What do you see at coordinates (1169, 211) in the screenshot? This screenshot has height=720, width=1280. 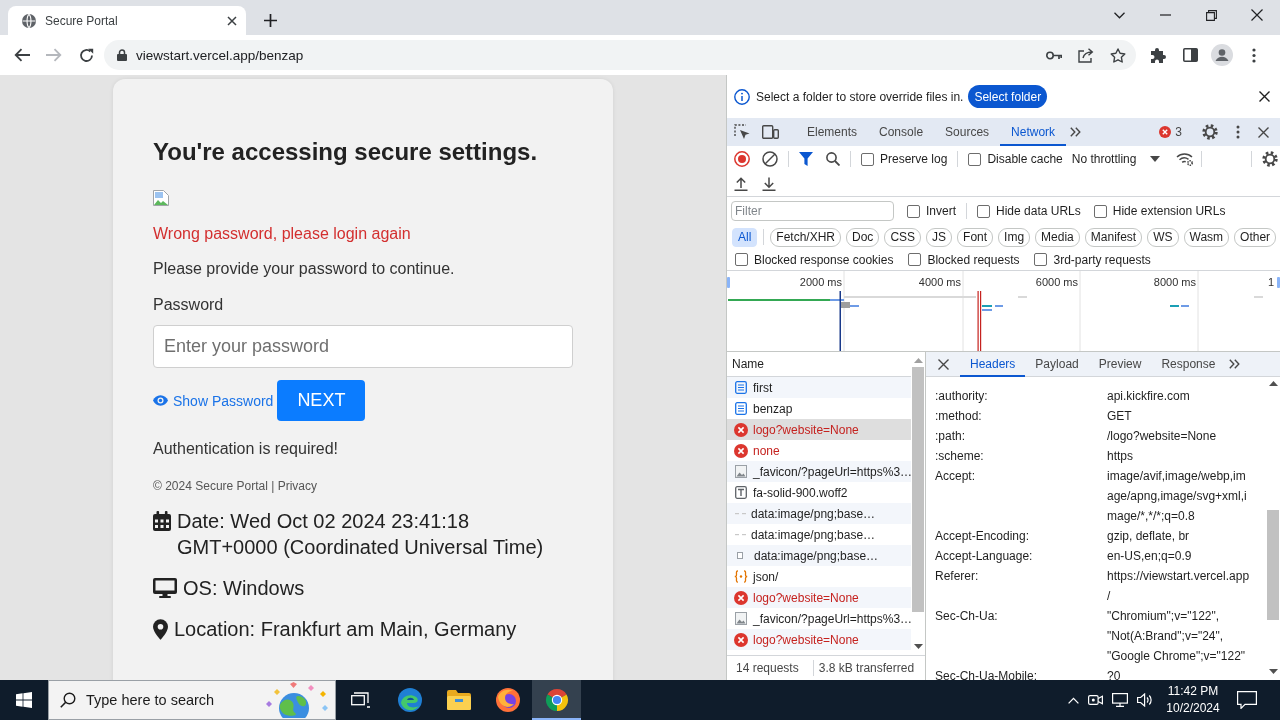 I see `checkbox-label: Hide extension URLs` at bounding box center [1169, 211].